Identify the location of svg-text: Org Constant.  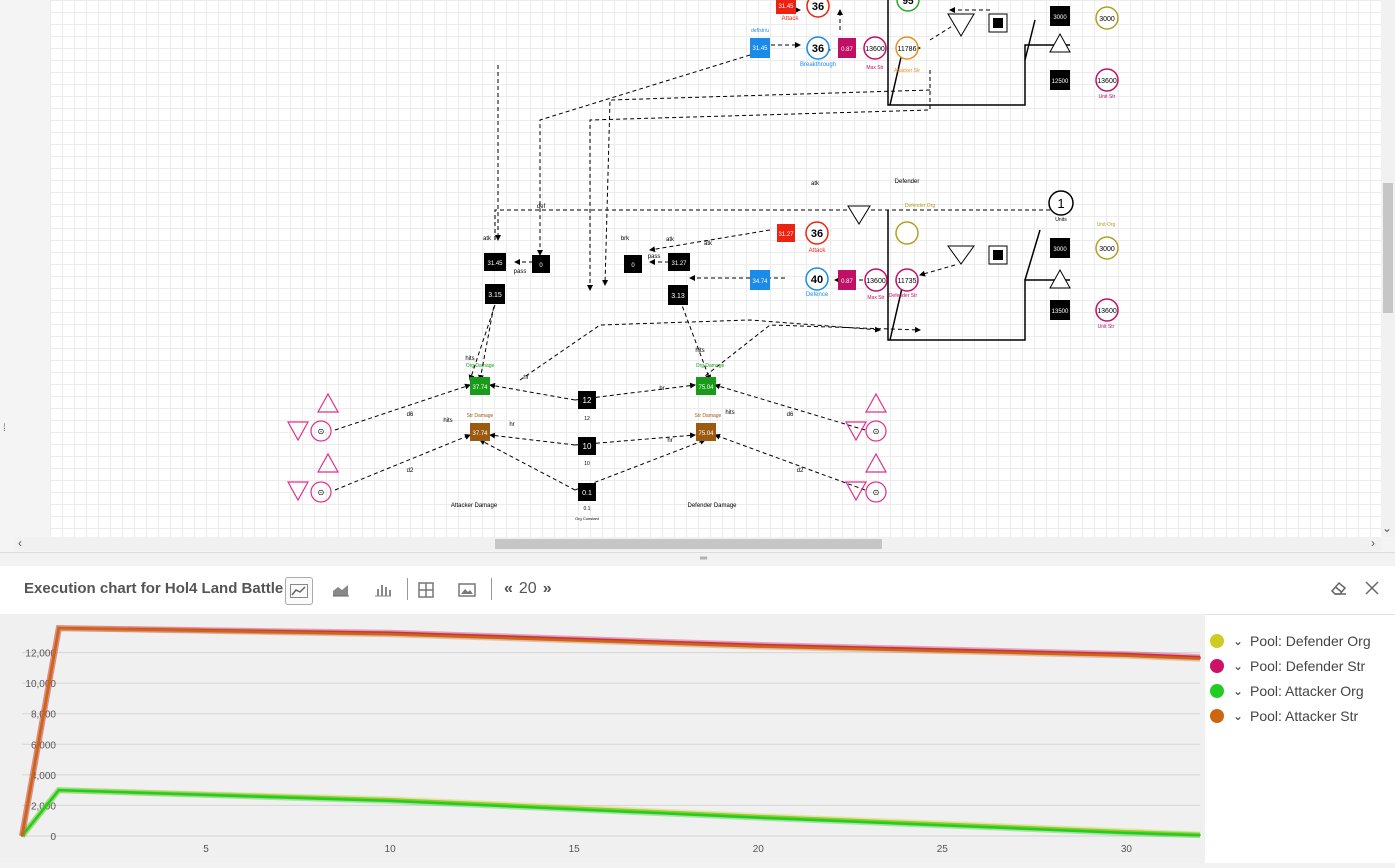
(587, 518).